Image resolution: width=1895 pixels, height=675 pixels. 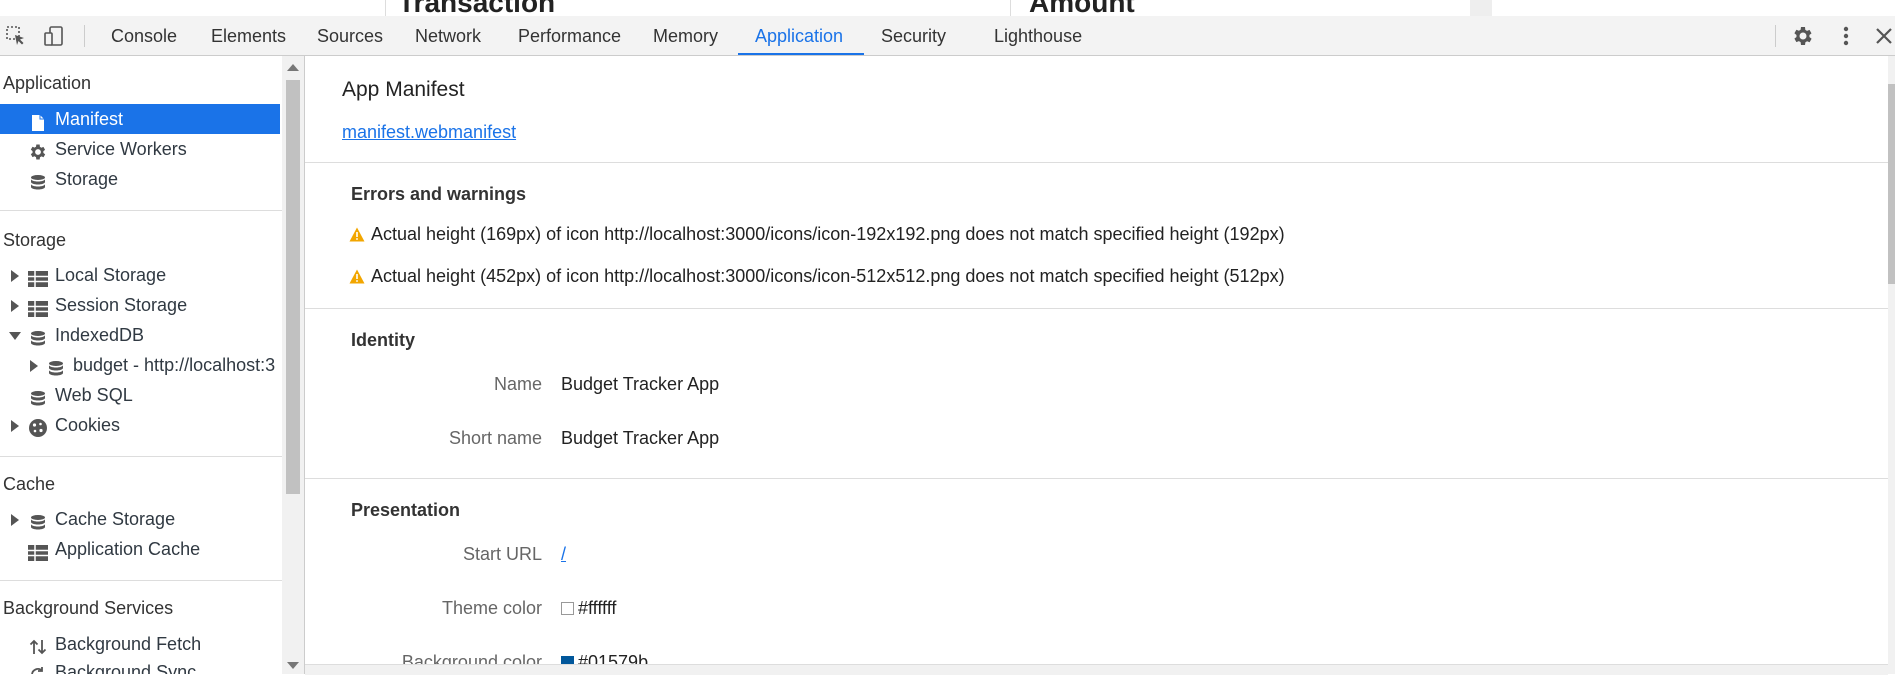 I want to click on sidebar-item-service-workers: Service Workers, so click(x=140, y=149).